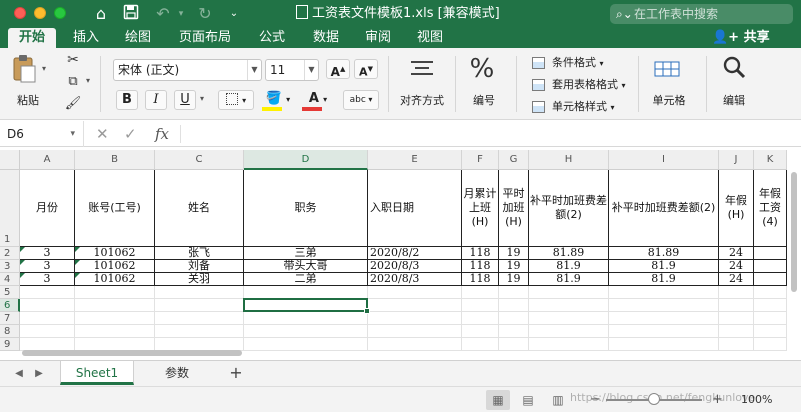  What do you see at coordinates (40, 13) in the screenshot?
I see `minimize-window-button` at bounding box center [40, 13].